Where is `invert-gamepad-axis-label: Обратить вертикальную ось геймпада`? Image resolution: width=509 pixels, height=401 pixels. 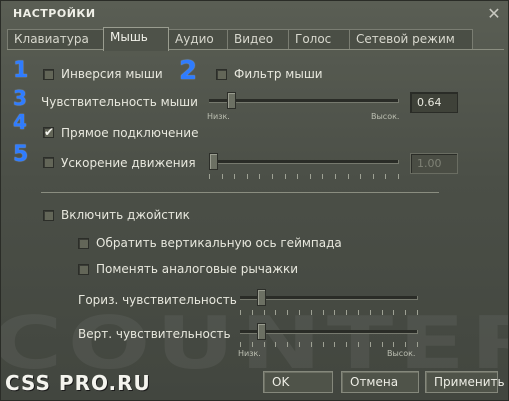
invert-gamepad-axis-label: Обратить вертикальную ось геймпада is located at coordinates (219, 243).